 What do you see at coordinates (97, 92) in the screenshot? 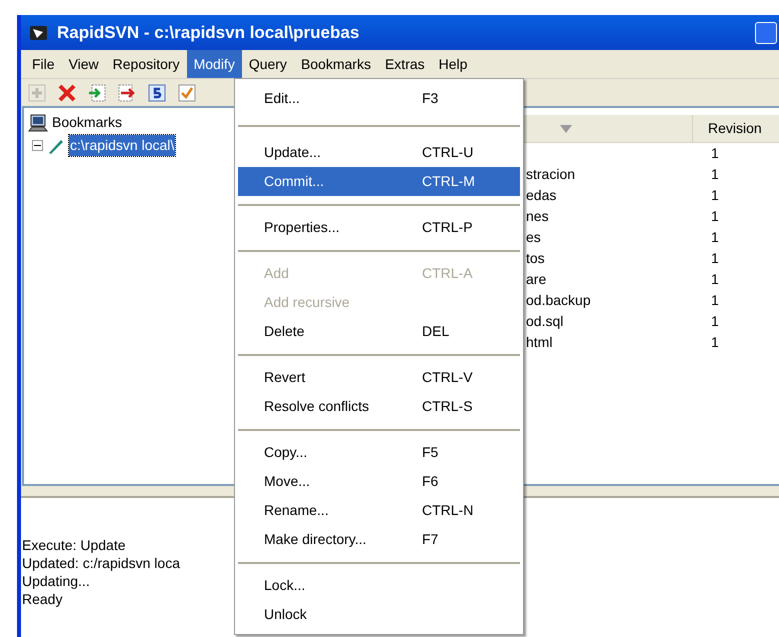
I see `arrow-into-box-icon` at bounding box center [97, 92].